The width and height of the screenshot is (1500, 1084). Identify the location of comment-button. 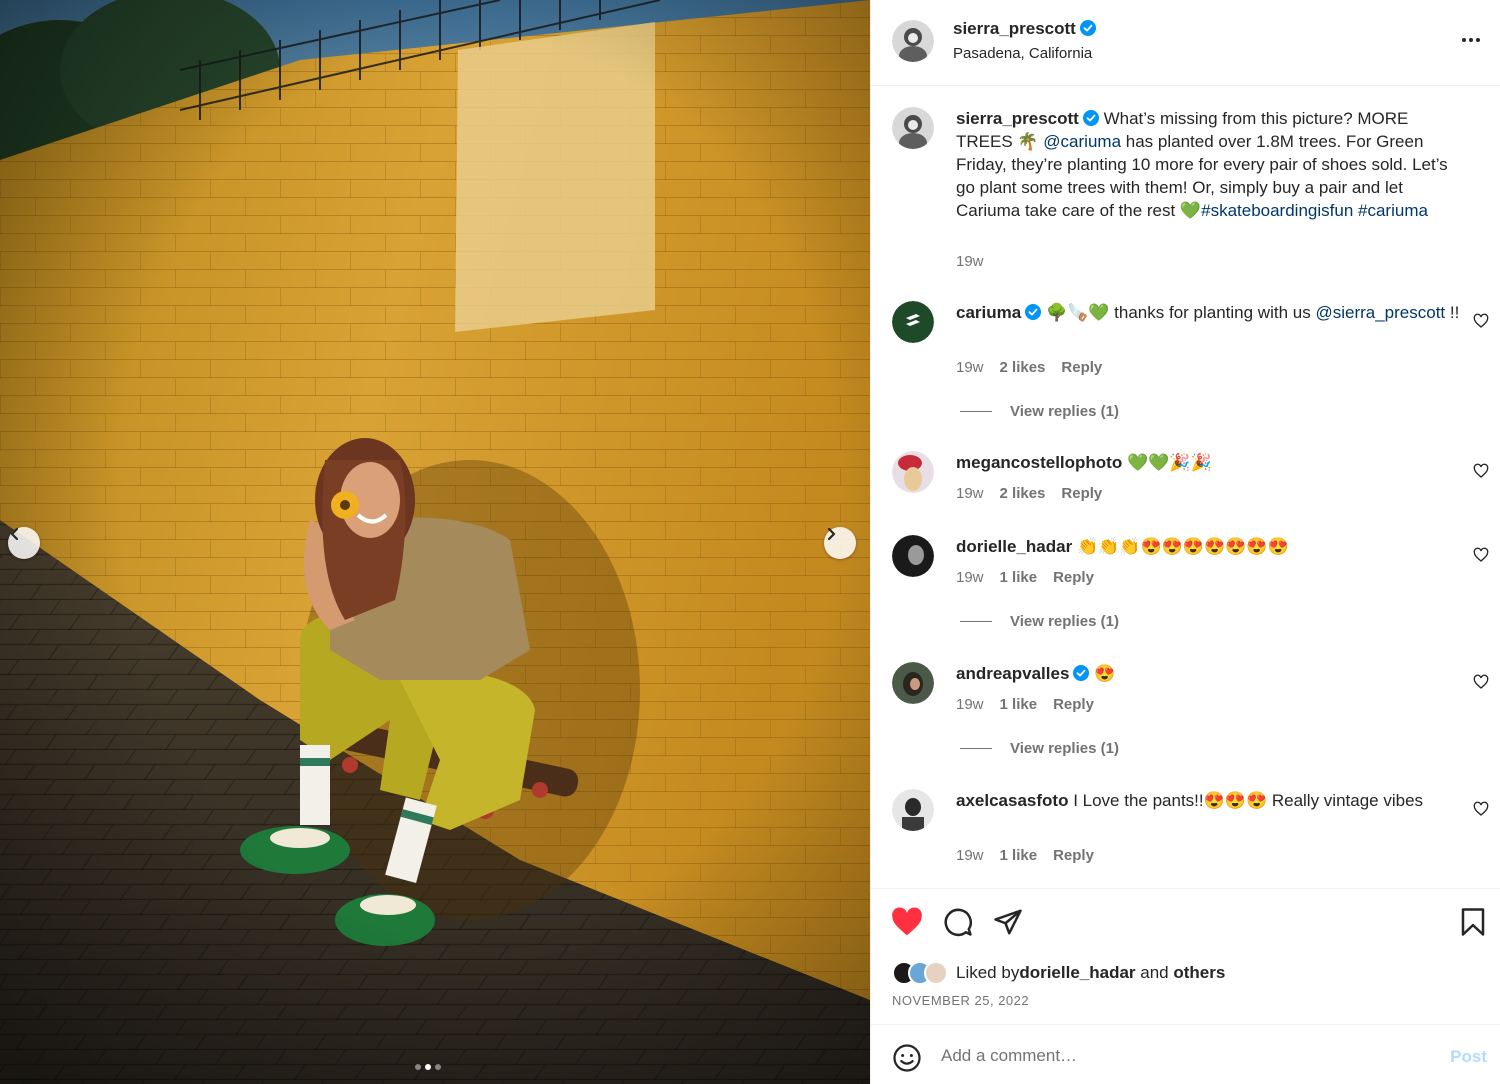
(958, 924).